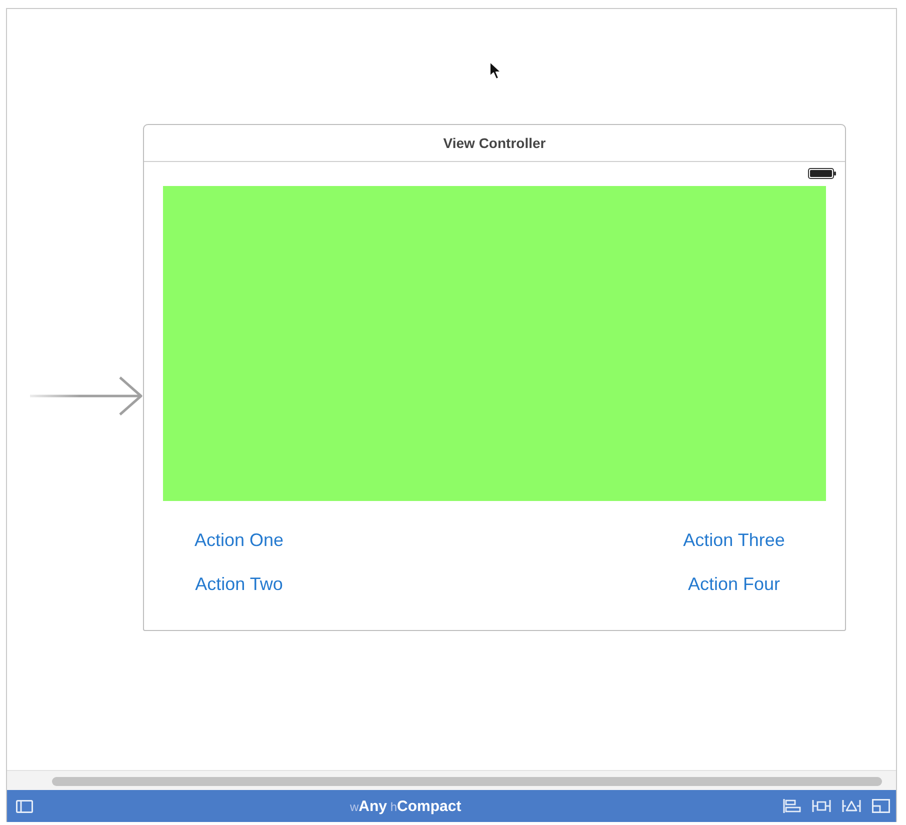  I want to click on bracketed-box-icon, so click(821, 806).